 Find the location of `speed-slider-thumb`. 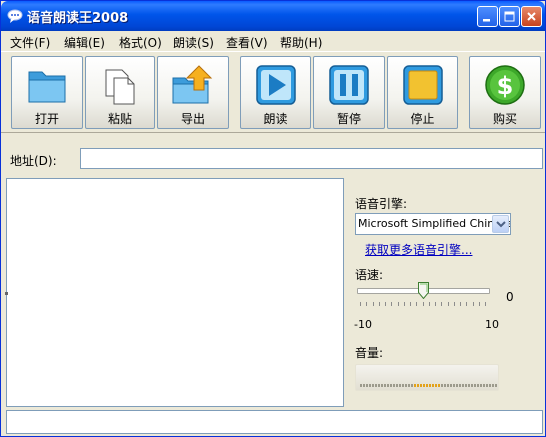

speed-slider-thumb is located at coordinates (423, 290).